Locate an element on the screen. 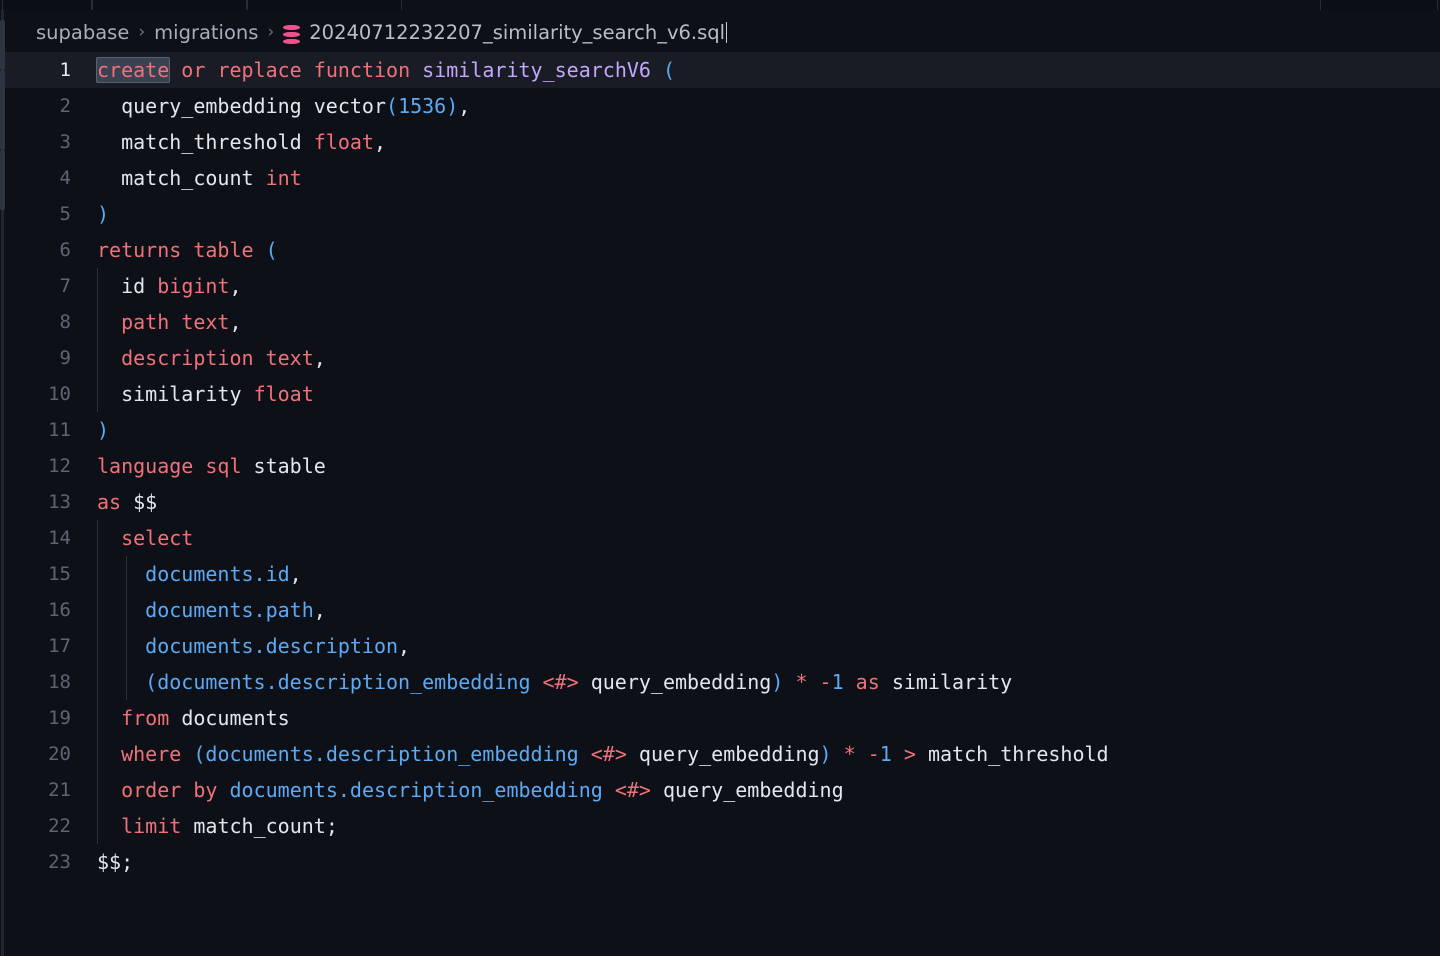 This screenshot has height=956, width=1440. code-line: 13 as $$ is located at coordinates (722, 502).